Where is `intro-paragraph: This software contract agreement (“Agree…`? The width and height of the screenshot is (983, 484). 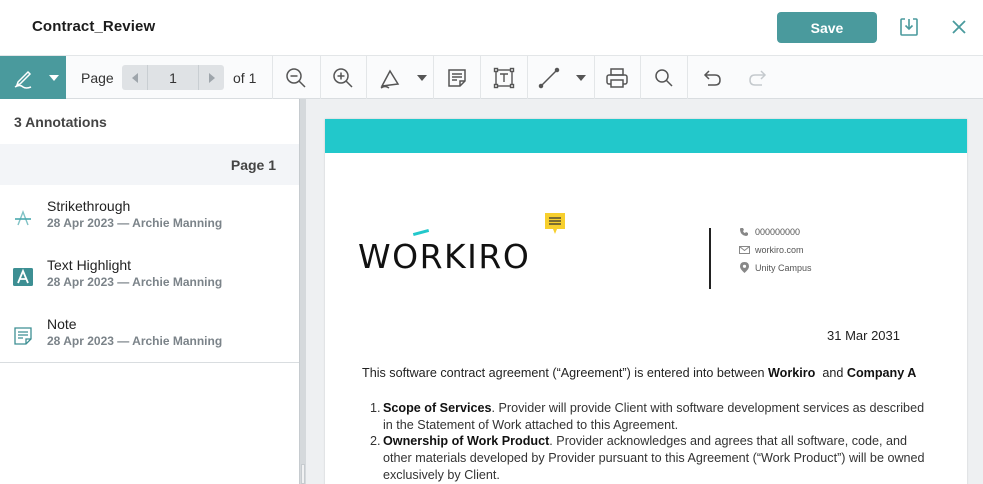 intro-paragraph: This software contract agreement (“Agree… is located at coordinates (639, 373).